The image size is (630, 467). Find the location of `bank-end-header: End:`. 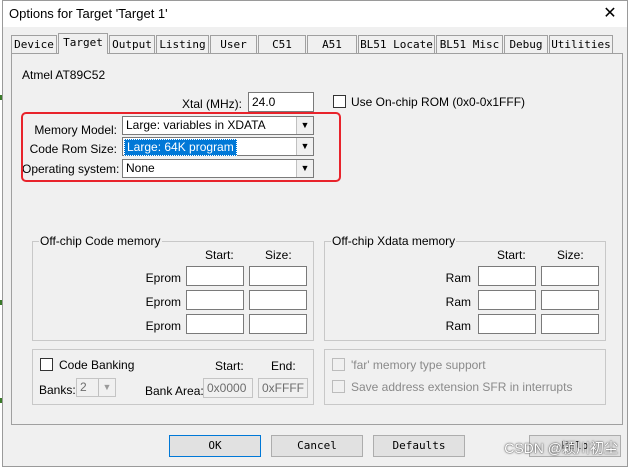

bank-end-header: End: is located at coordinates (283, 366).